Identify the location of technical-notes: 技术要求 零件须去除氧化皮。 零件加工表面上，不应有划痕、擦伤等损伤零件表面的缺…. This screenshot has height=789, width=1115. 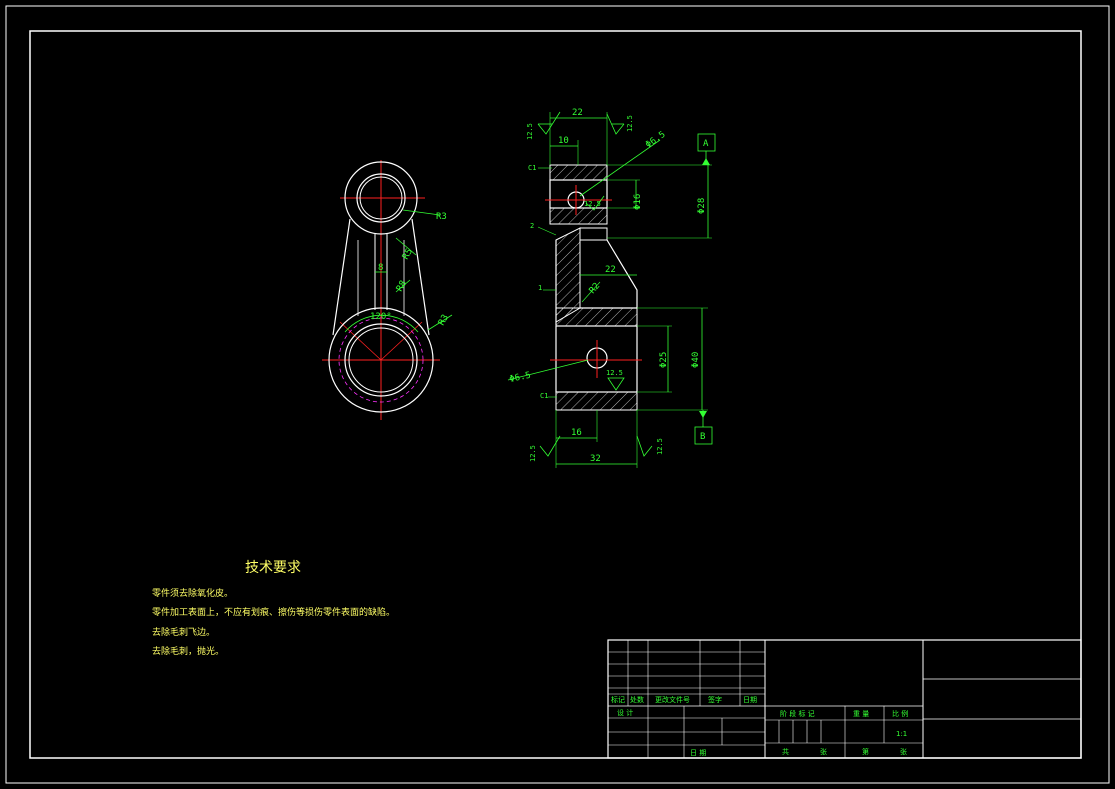
(273, 608).